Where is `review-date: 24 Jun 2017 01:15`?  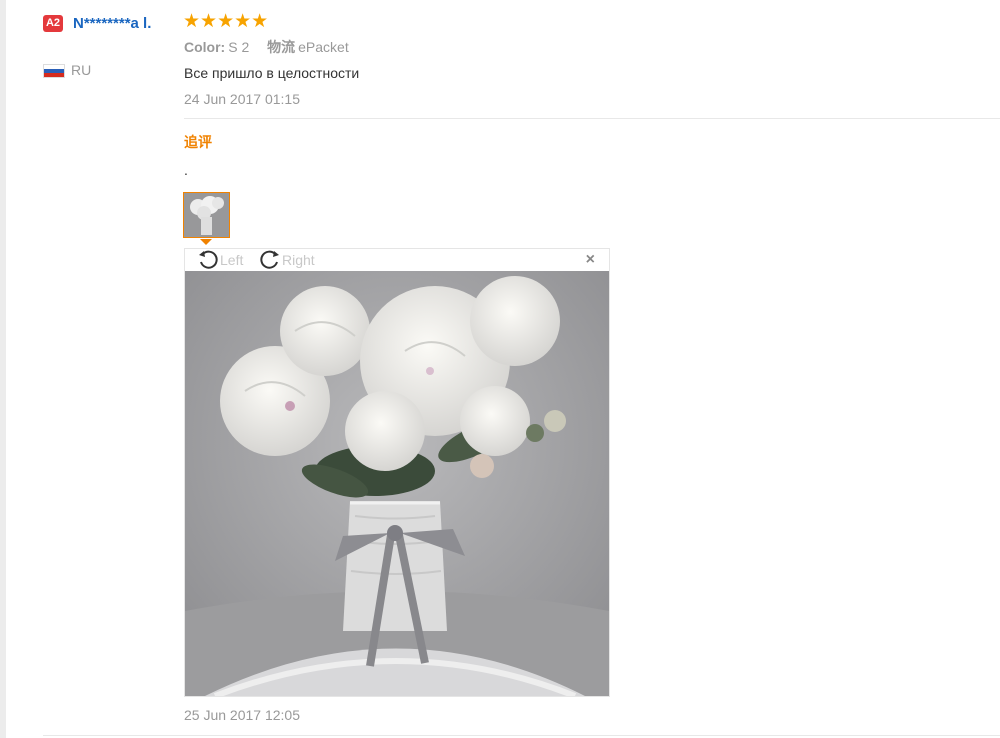 review-date: 24 Jun 2017 01:15 is located at coordinates (242, 99).